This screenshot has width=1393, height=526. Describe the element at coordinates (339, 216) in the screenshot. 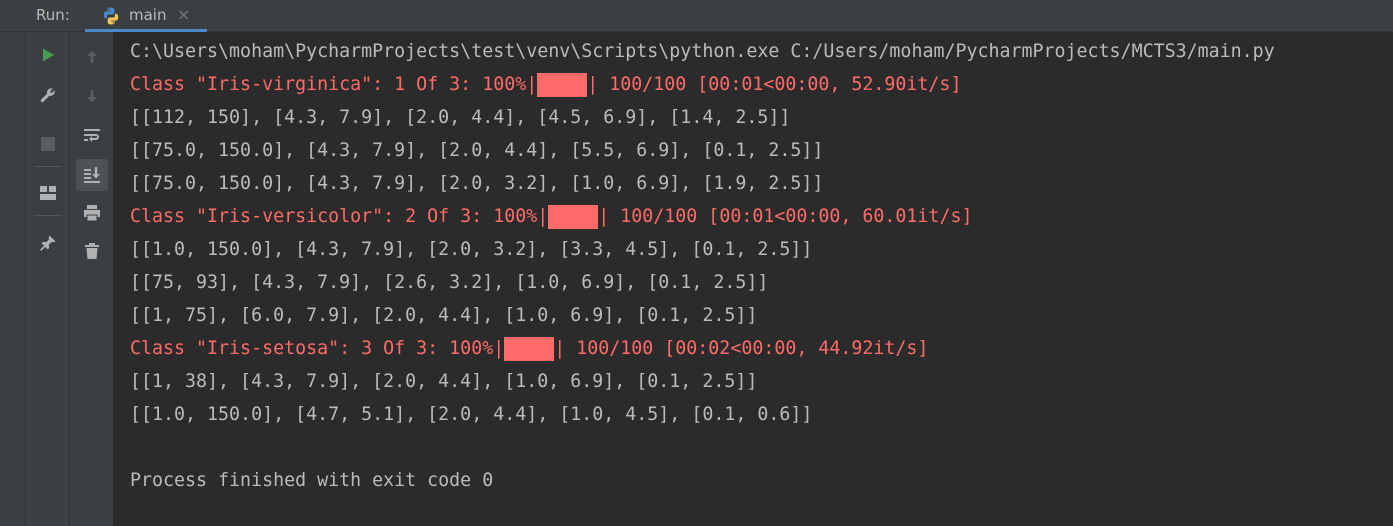

I see `progress-prefix: Class "Iris-versicolor": 2 Of 3: 100%|` at that location.